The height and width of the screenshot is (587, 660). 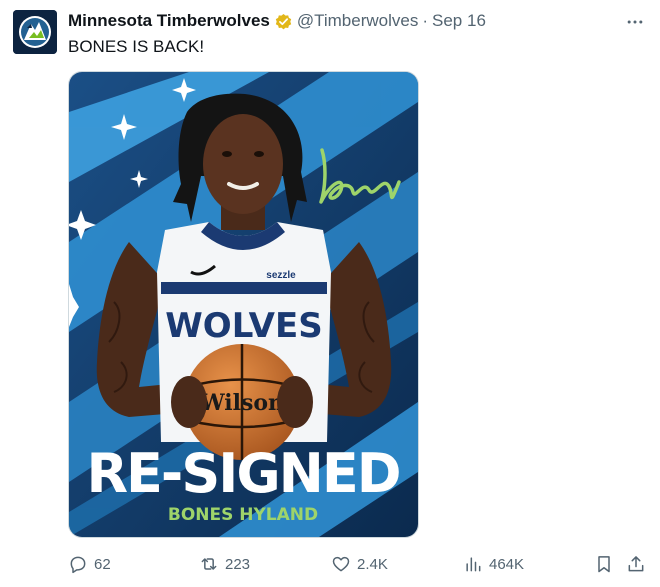 What do you see at coordinates (89, 564) in the screenshot?
I see `reply-button: 62` at bounding box center [89, 564].